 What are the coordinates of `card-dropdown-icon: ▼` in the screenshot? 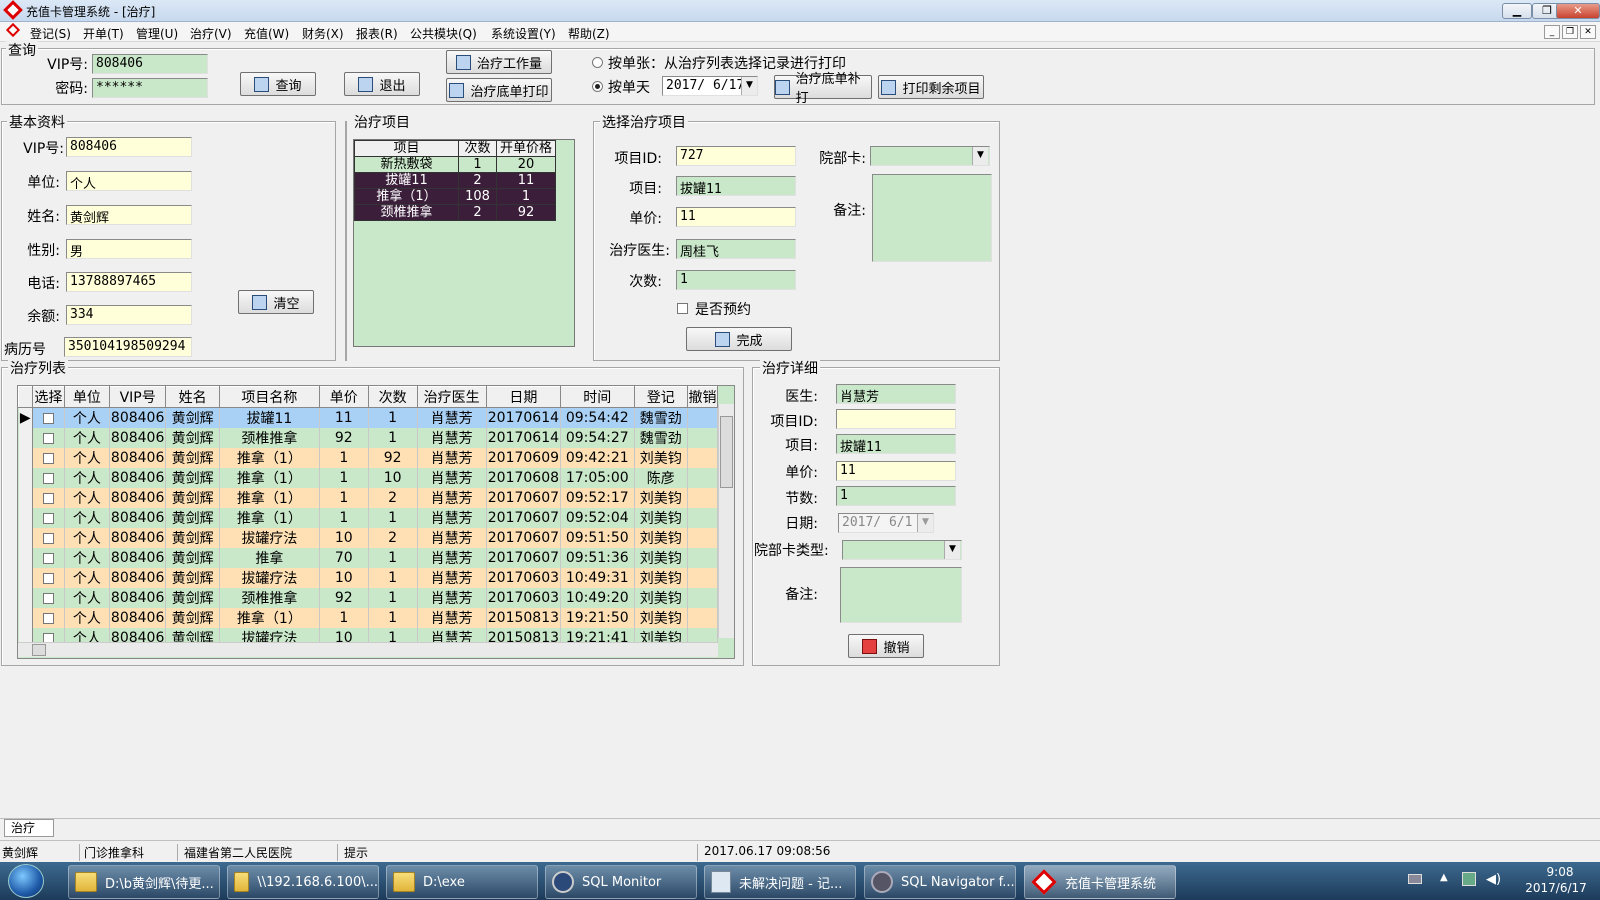 It's located at (980, 156).